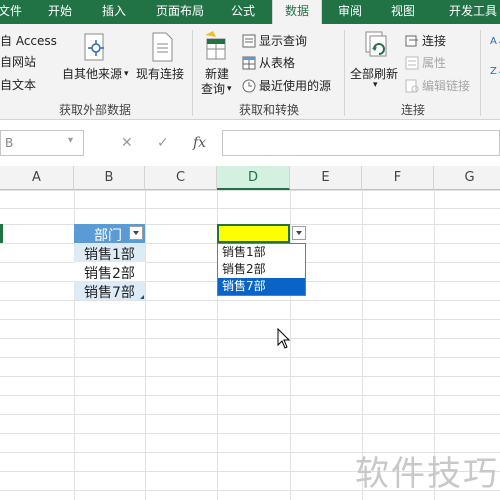 The height and width of the screenshot is (500, 500). Describe the element at coordinates (268, 110) in the screenshot. I see `group-label-get-and-transform: 获取和转换` at that location.